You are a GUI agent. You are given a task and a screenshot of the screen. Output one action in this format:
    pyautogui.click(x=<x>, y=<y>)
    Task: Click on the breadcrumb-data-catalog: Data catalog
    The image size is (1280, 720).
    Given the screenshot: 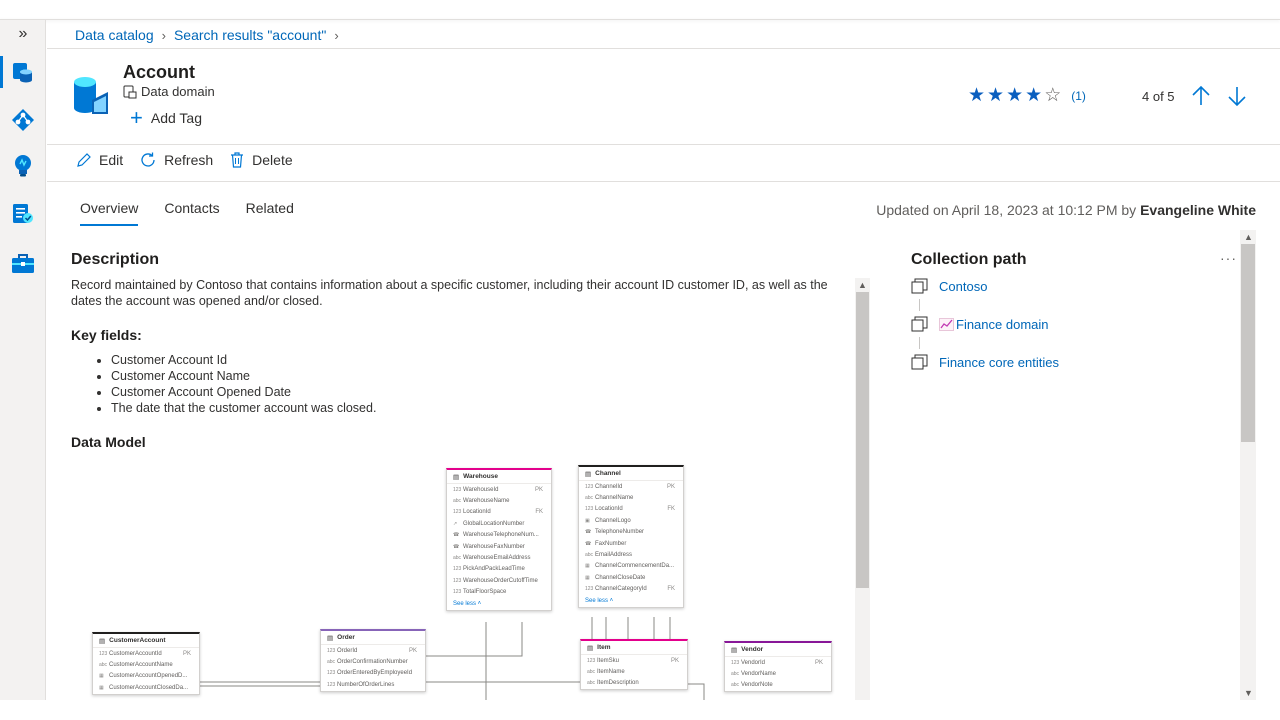 What is the action you would take?
    pyautogui.click(x=114, y=35)
    